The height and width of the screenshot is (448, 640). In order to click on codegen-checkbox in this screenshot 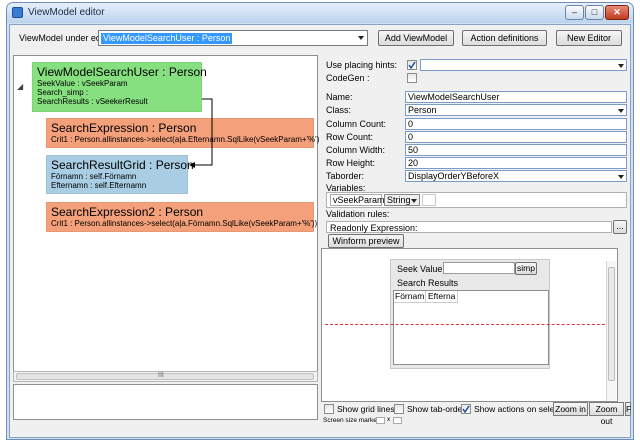, I will do `click(412, 78)`.